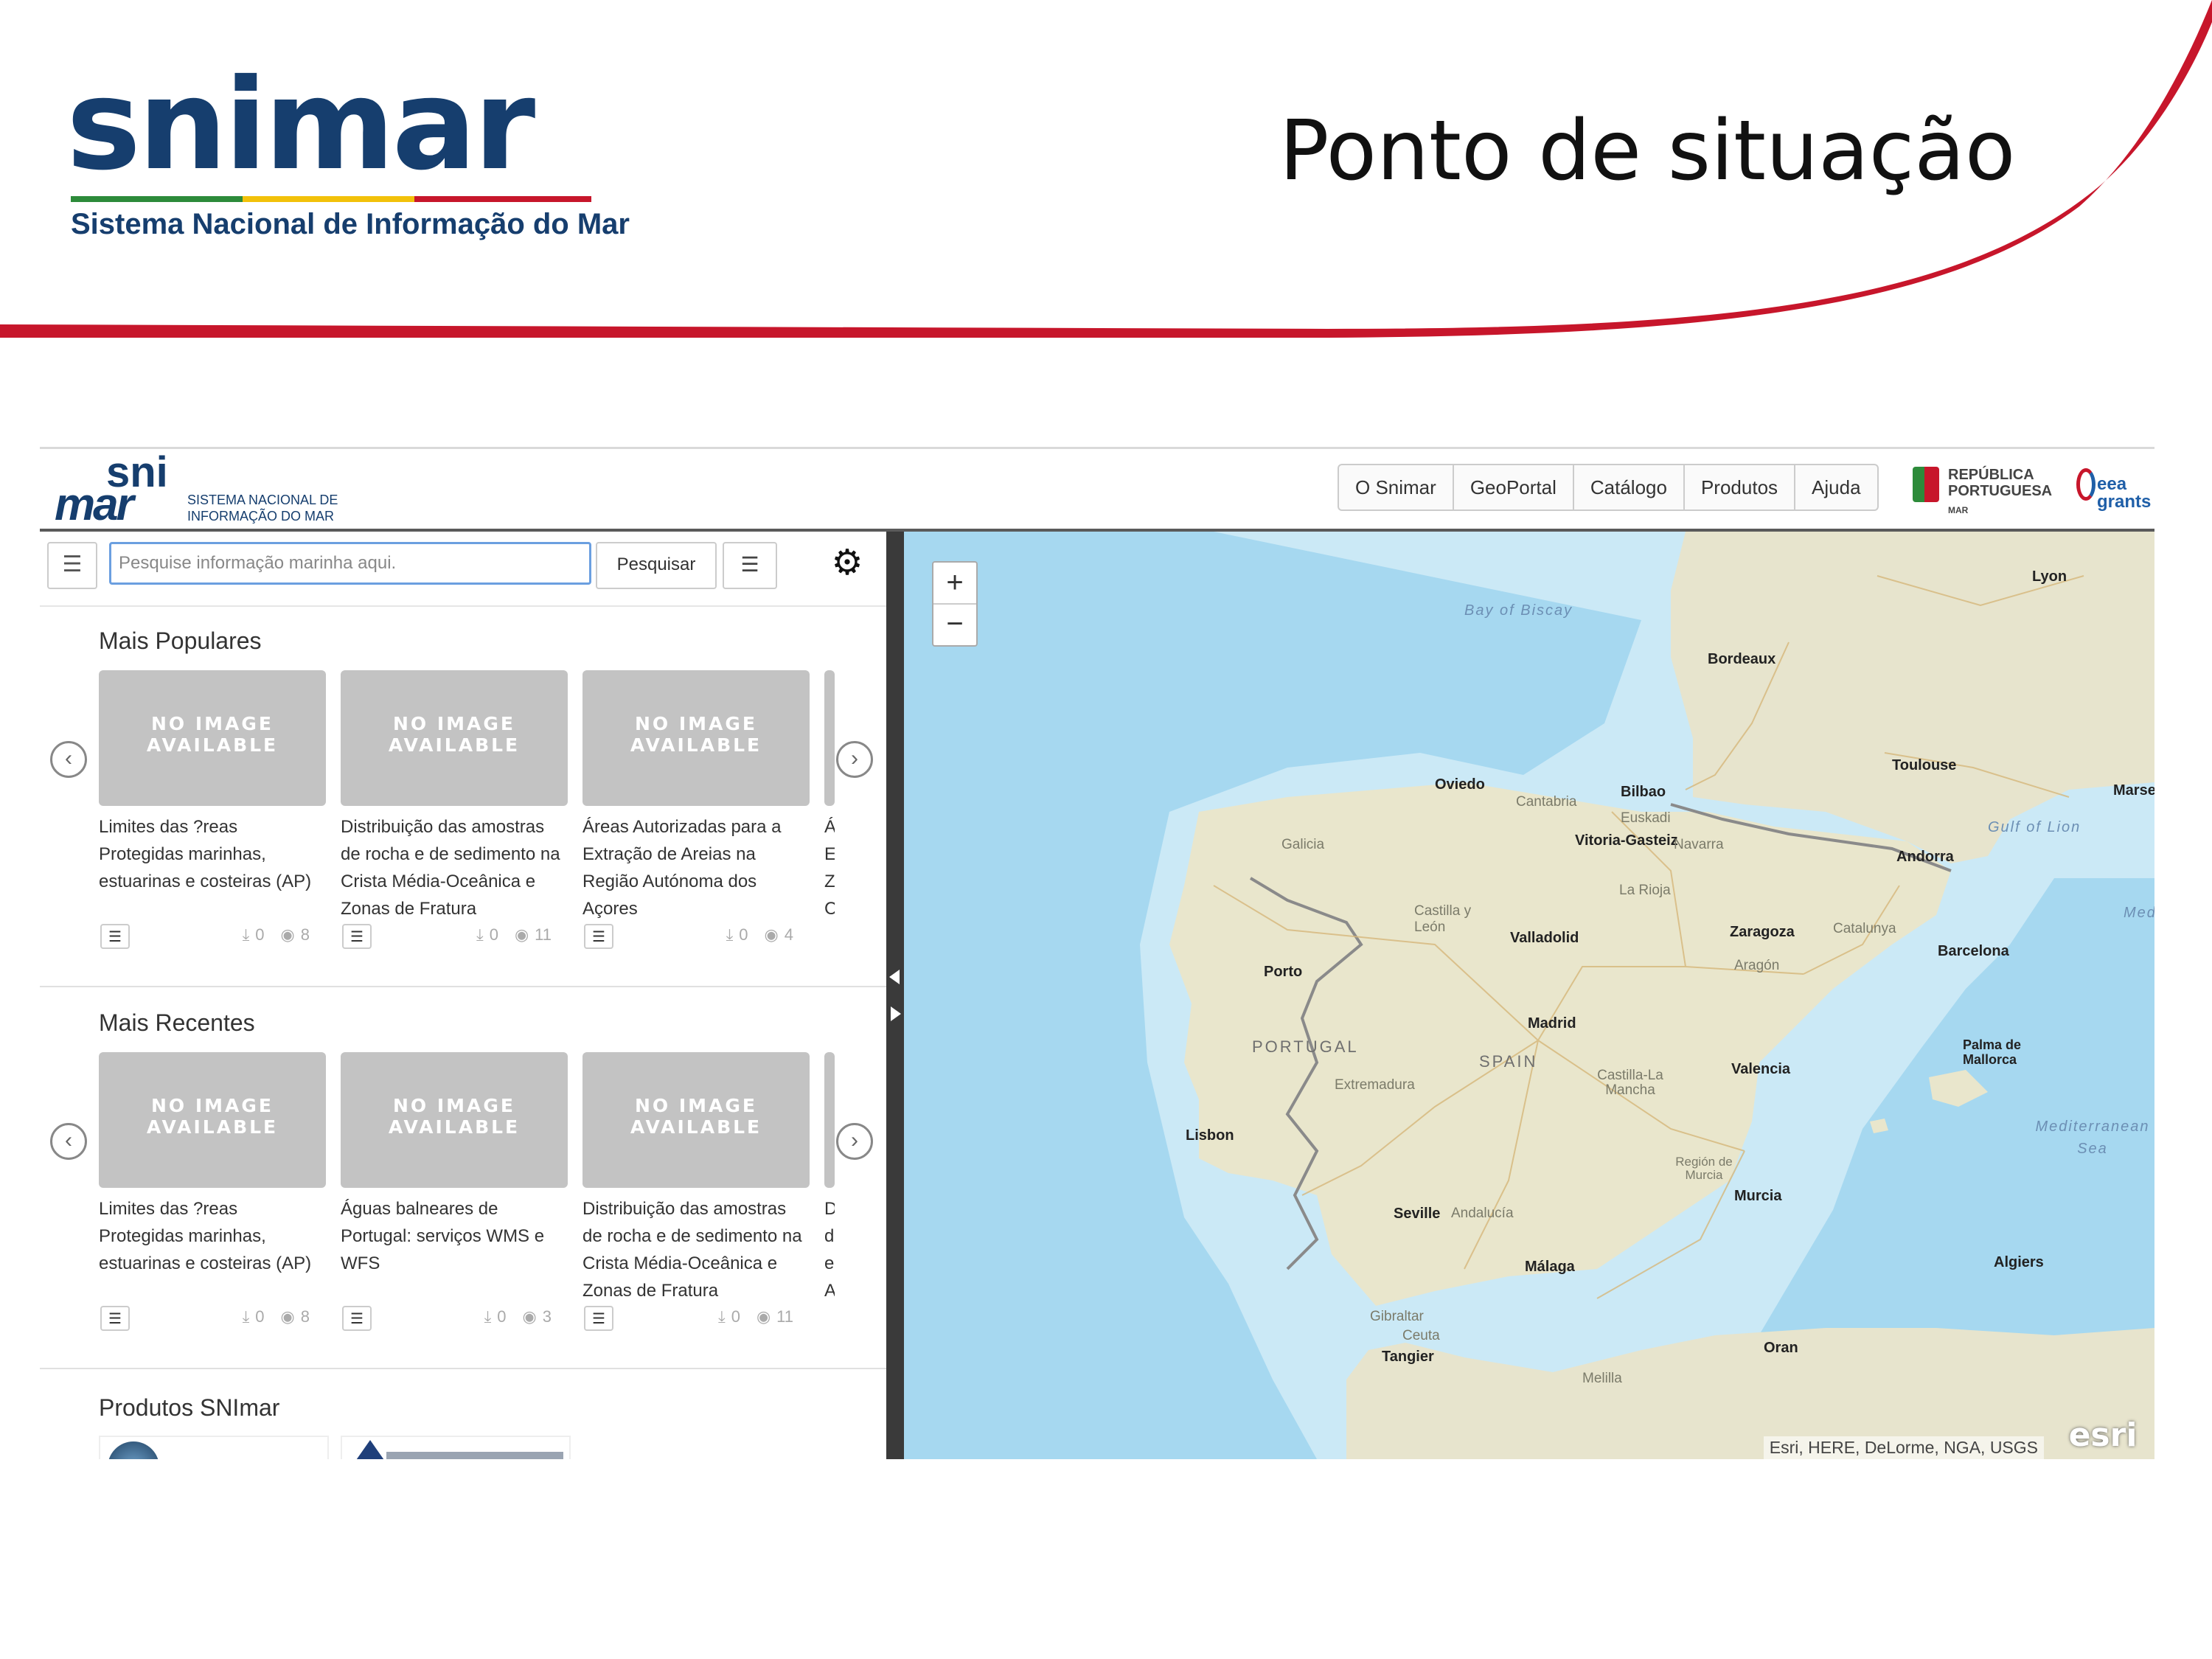 This screenshot has height=1659, width=2212. Describe the element at coordinates (750, 565) in the screenshot. I see `filter-button: ☰` at that location.